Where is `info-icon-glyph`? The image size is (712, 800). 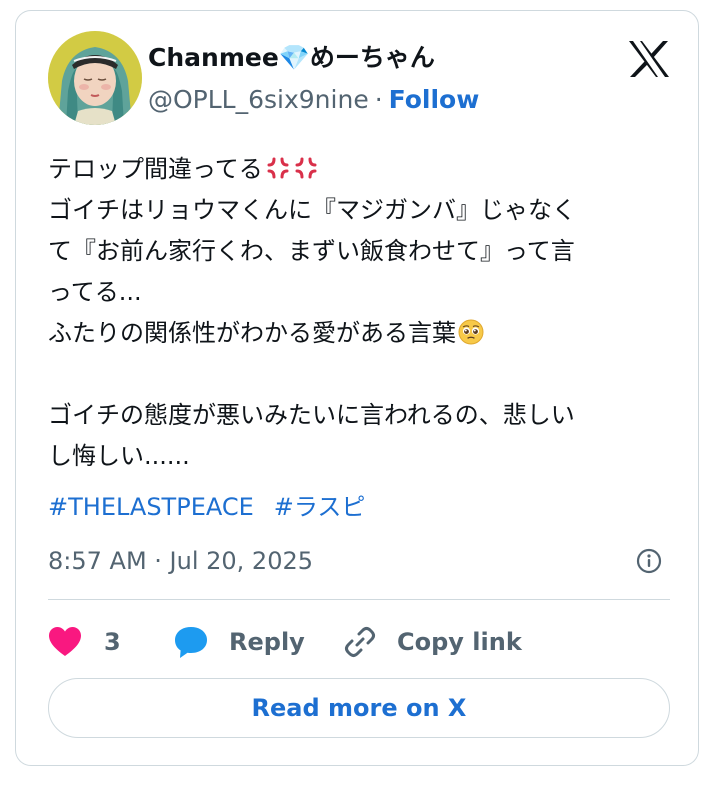 info-icon-glyph is located at coordinates (649, 561).